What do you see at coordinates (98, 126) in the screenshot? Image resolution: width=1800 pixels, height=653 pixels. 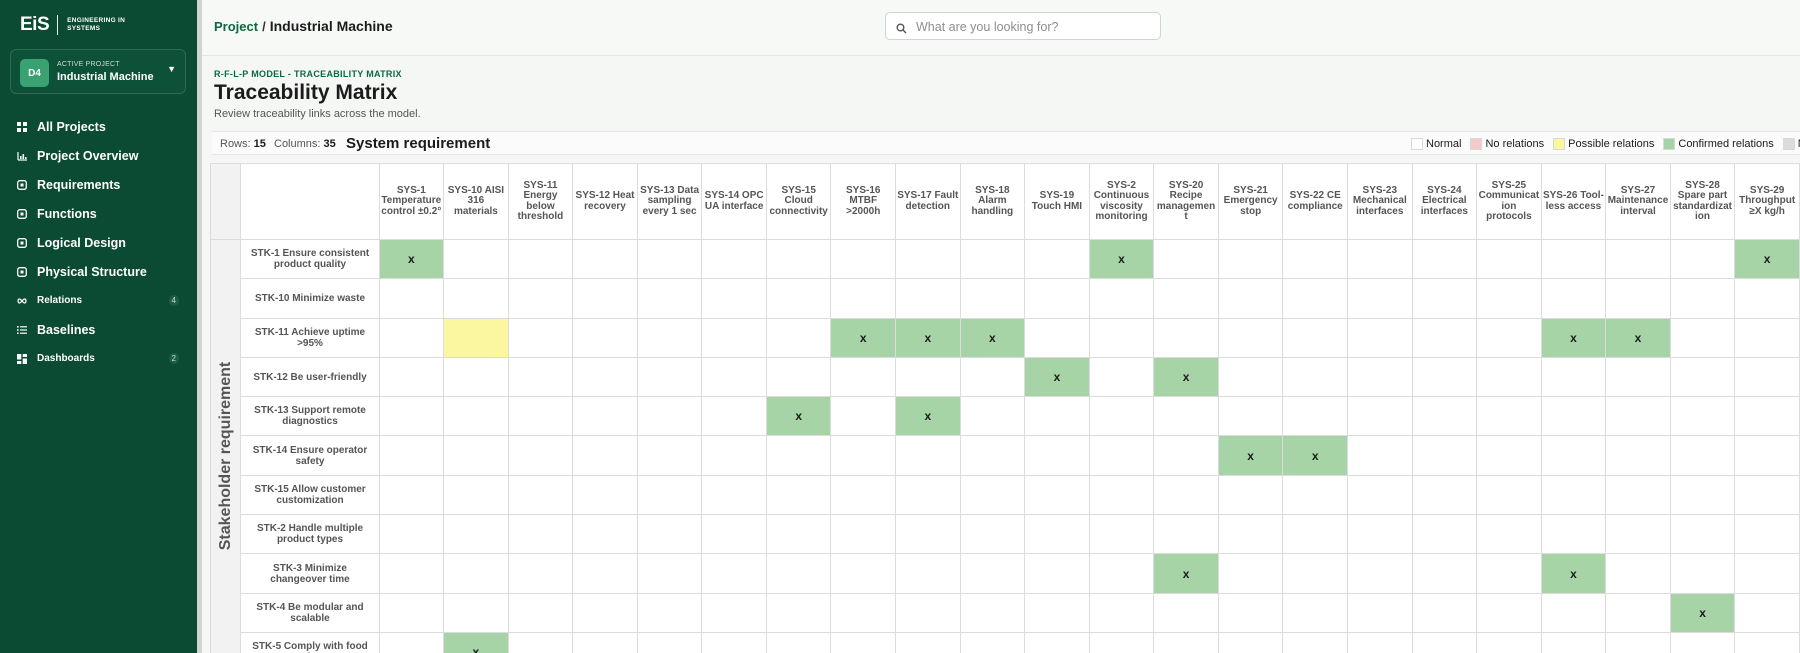 I see `sidebar-item-all-projects: All Projects` at bounding box center [98, 126].